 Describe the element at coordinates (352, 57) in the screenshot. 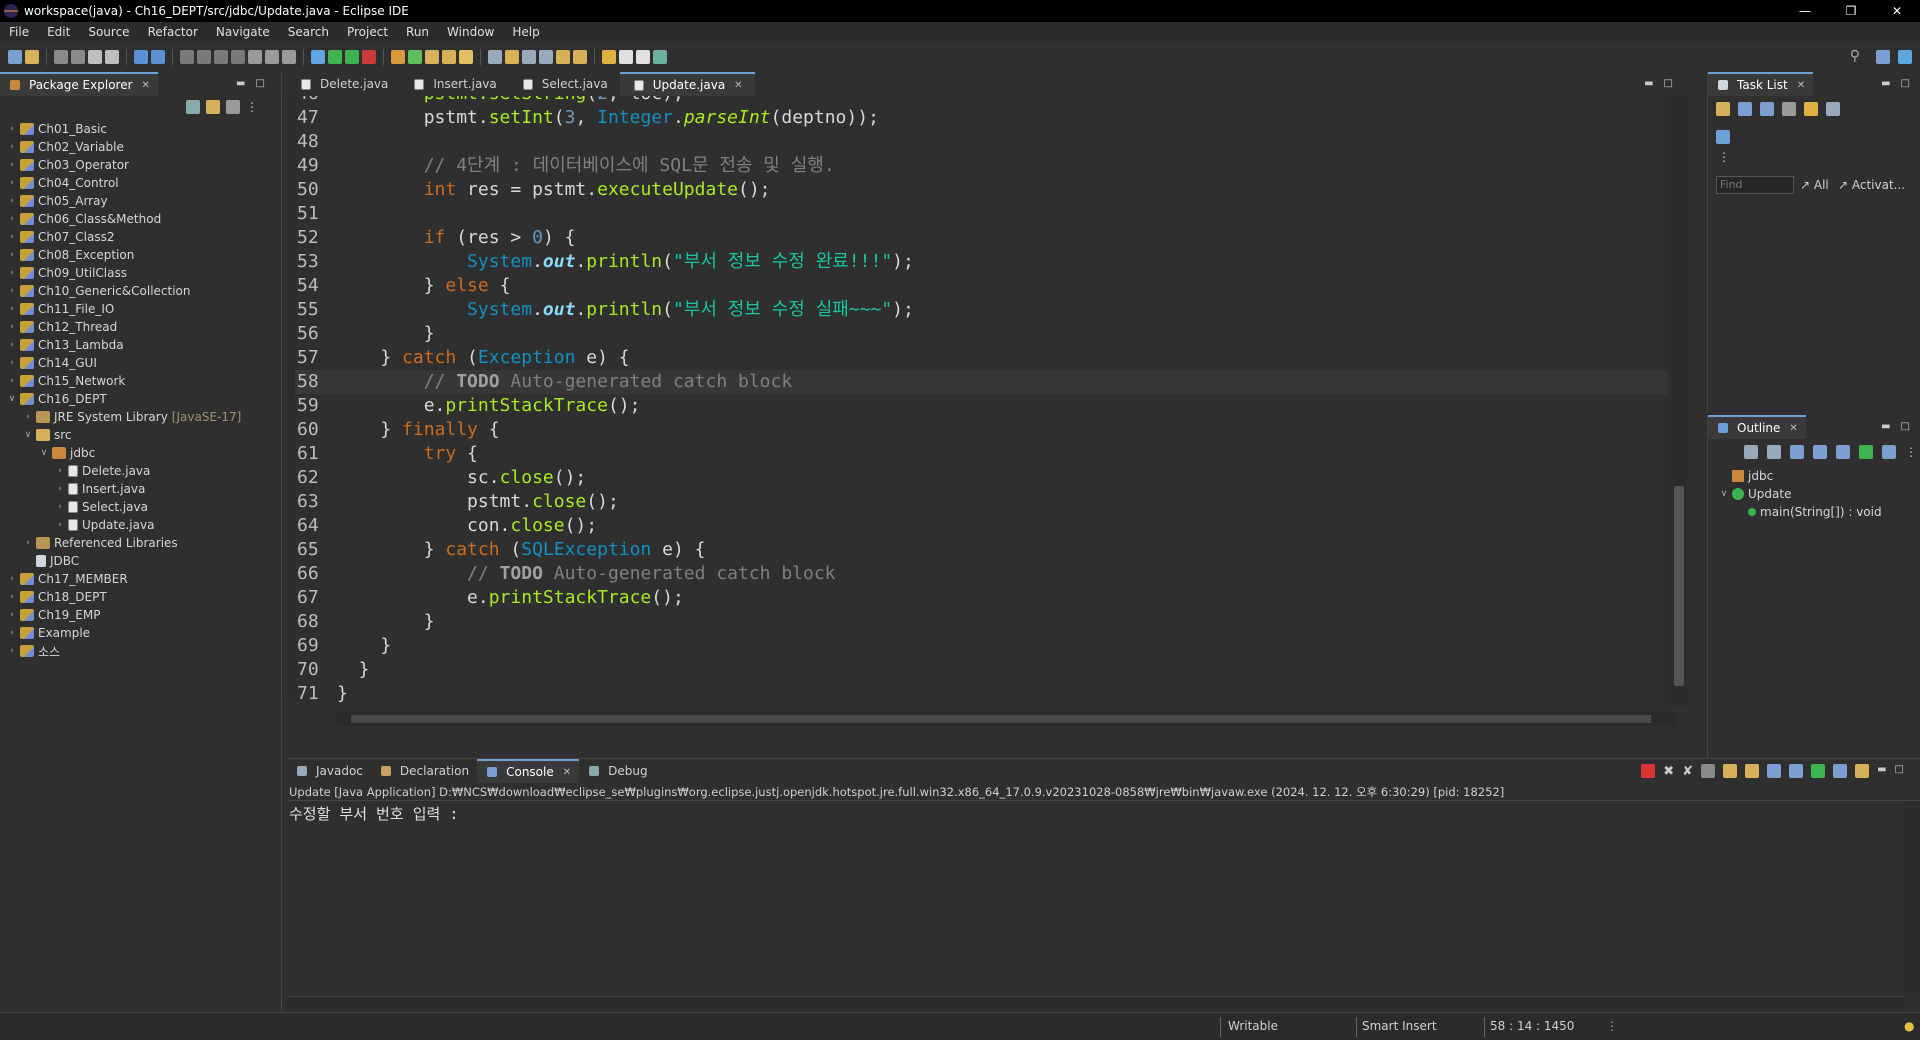

I see `coverage-icon` at that location.